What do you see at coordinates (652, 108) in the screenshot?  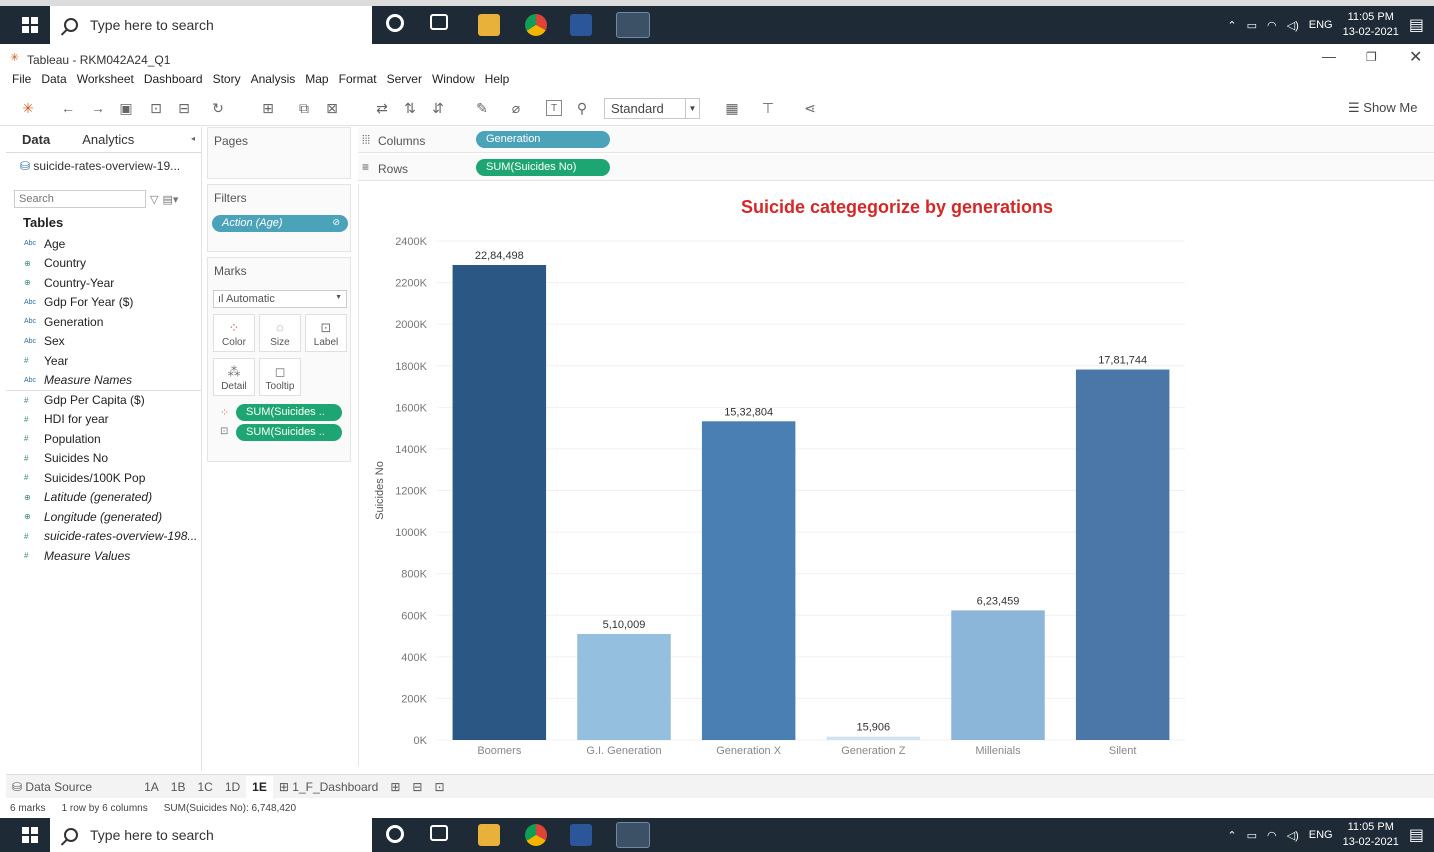 I see `fit-select: Standard ▼` at bounding box center [652, 108].